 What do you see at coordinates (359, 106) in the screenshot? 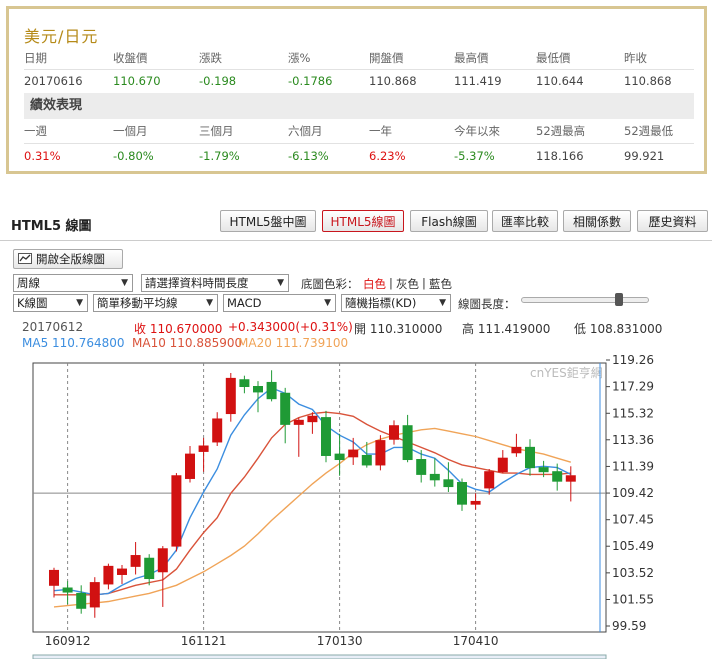
I see `perf-section-header: 績效表現` at bounding box center [359, 106].